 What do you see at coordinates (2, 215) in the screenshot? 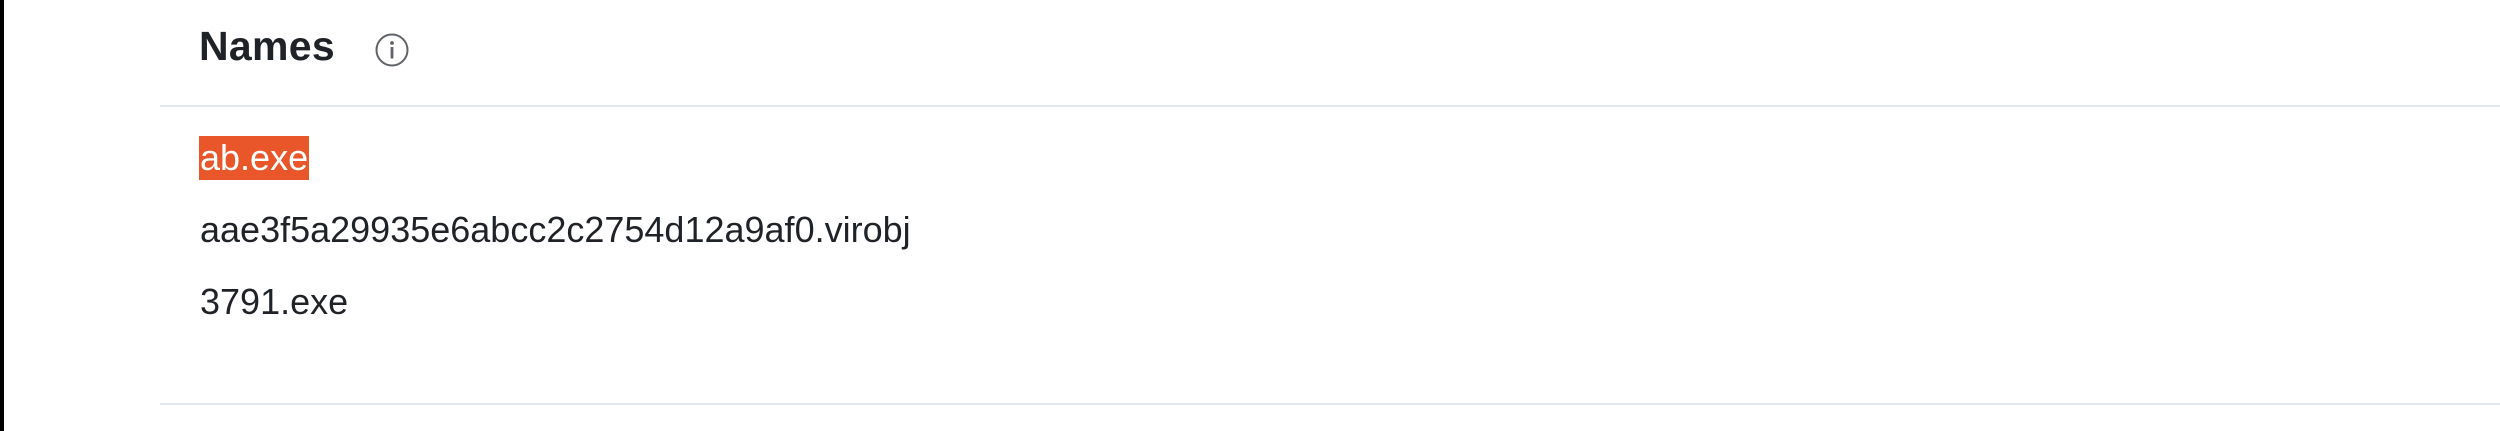
I see `window-left-border` at bounding box center [2, 215].